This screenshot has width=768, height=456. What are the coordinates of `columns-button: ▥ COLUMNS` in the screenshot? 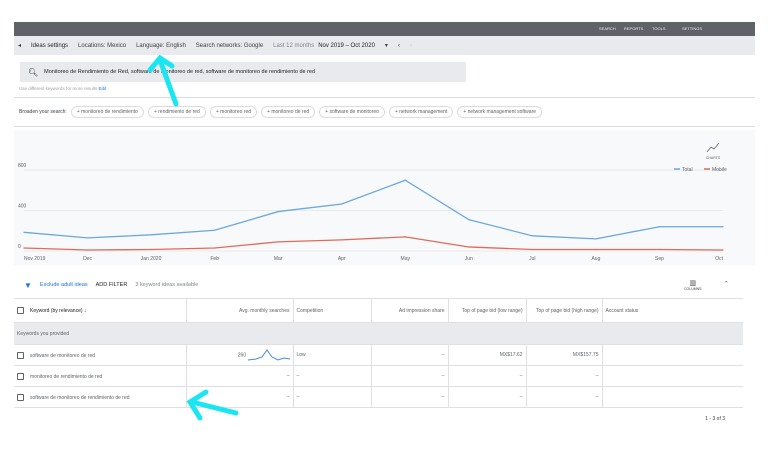 It's located at (693, 285).